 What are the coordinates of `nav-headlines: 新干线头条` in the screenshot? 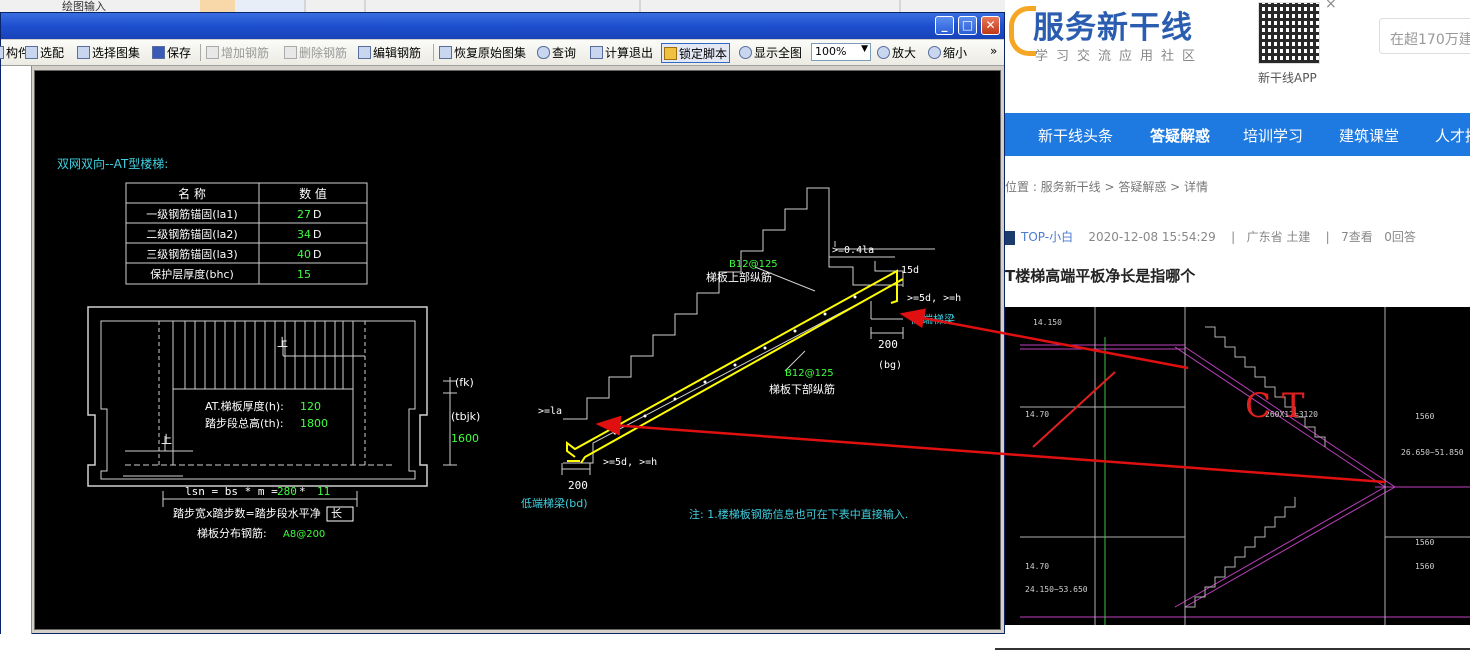 It's located at (1075, 135).